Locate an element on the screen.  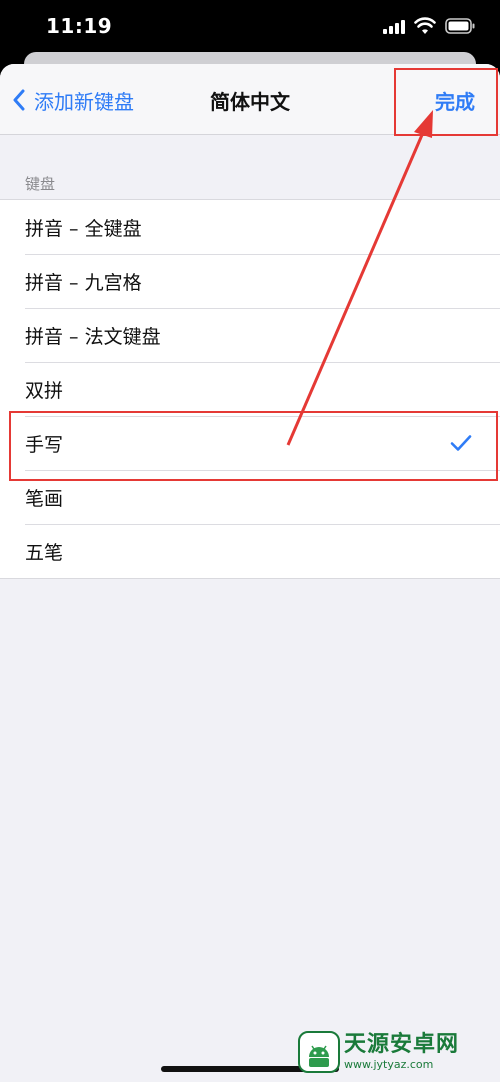
watermark: 天源安卓网 www.jytyaz.com is located at coordinates (396, 1052).